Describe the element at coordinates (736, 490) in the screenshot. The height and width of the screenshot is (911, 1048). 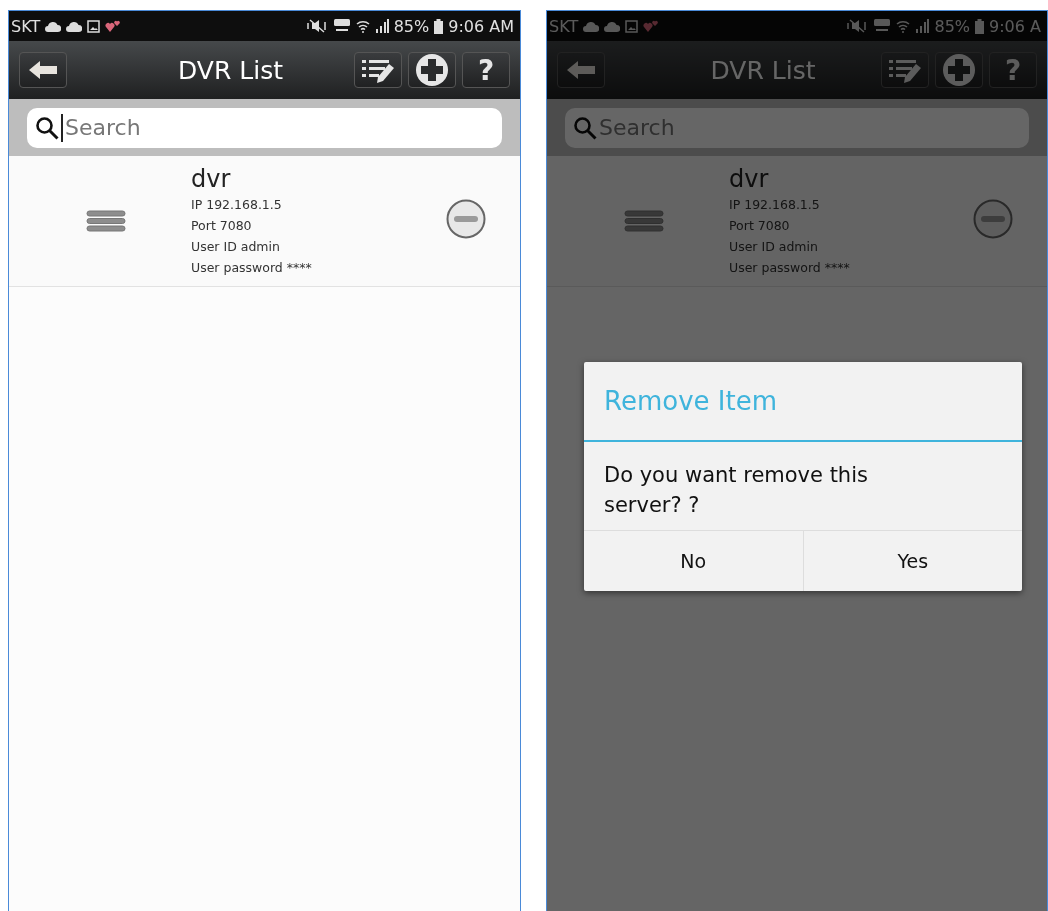
I see `dialog-message: Do you want remove this server? ?` at that location.